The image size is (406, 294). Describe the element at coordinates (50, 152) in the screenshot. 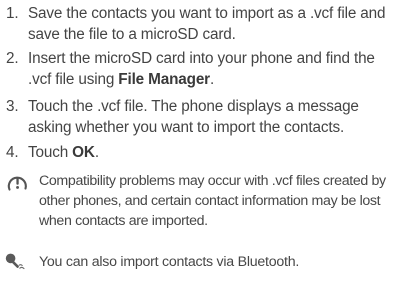

I see `step-text-before: Touch` at that location.